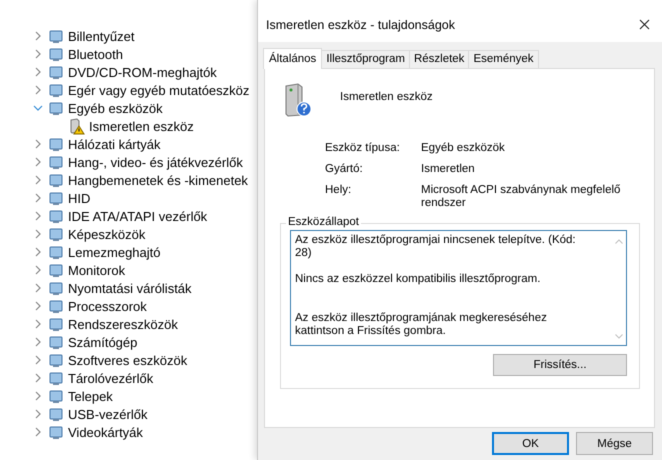 Image resolution: width=662 pixels, height=460 pixels. What do you see at coordinates (107, 306) in the screenshot?
I see `tree-item-label: Processzorok` at bounding box center [107, 306].